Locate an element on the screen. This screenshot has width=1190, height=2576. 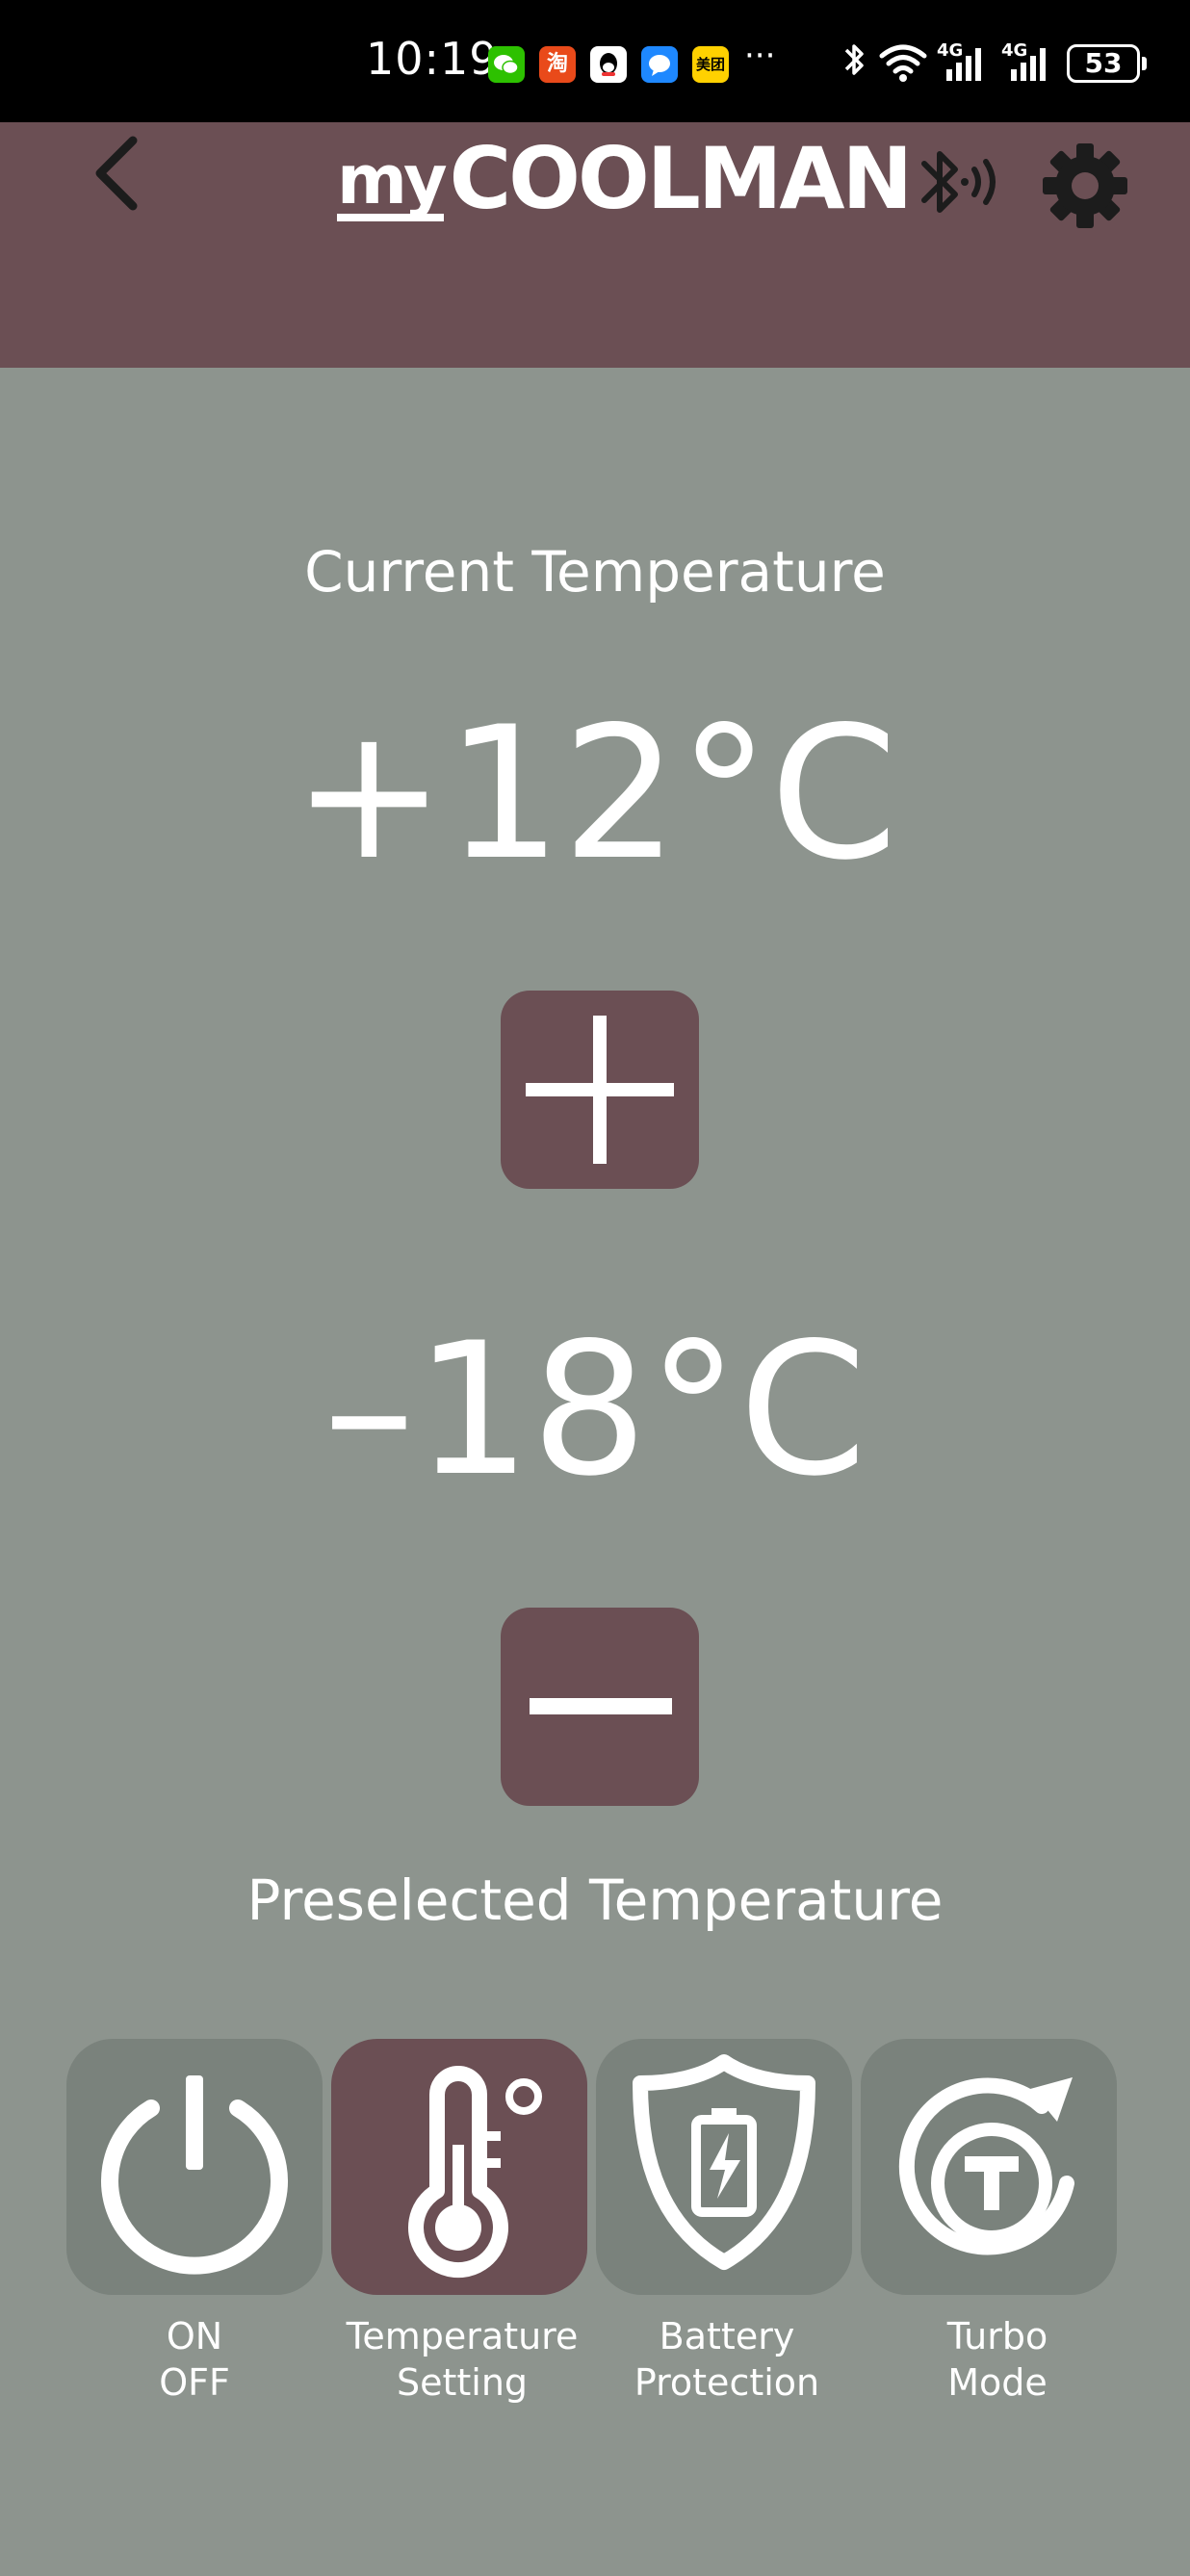
increase-temperature-button is located at coordinates (600, 1090).